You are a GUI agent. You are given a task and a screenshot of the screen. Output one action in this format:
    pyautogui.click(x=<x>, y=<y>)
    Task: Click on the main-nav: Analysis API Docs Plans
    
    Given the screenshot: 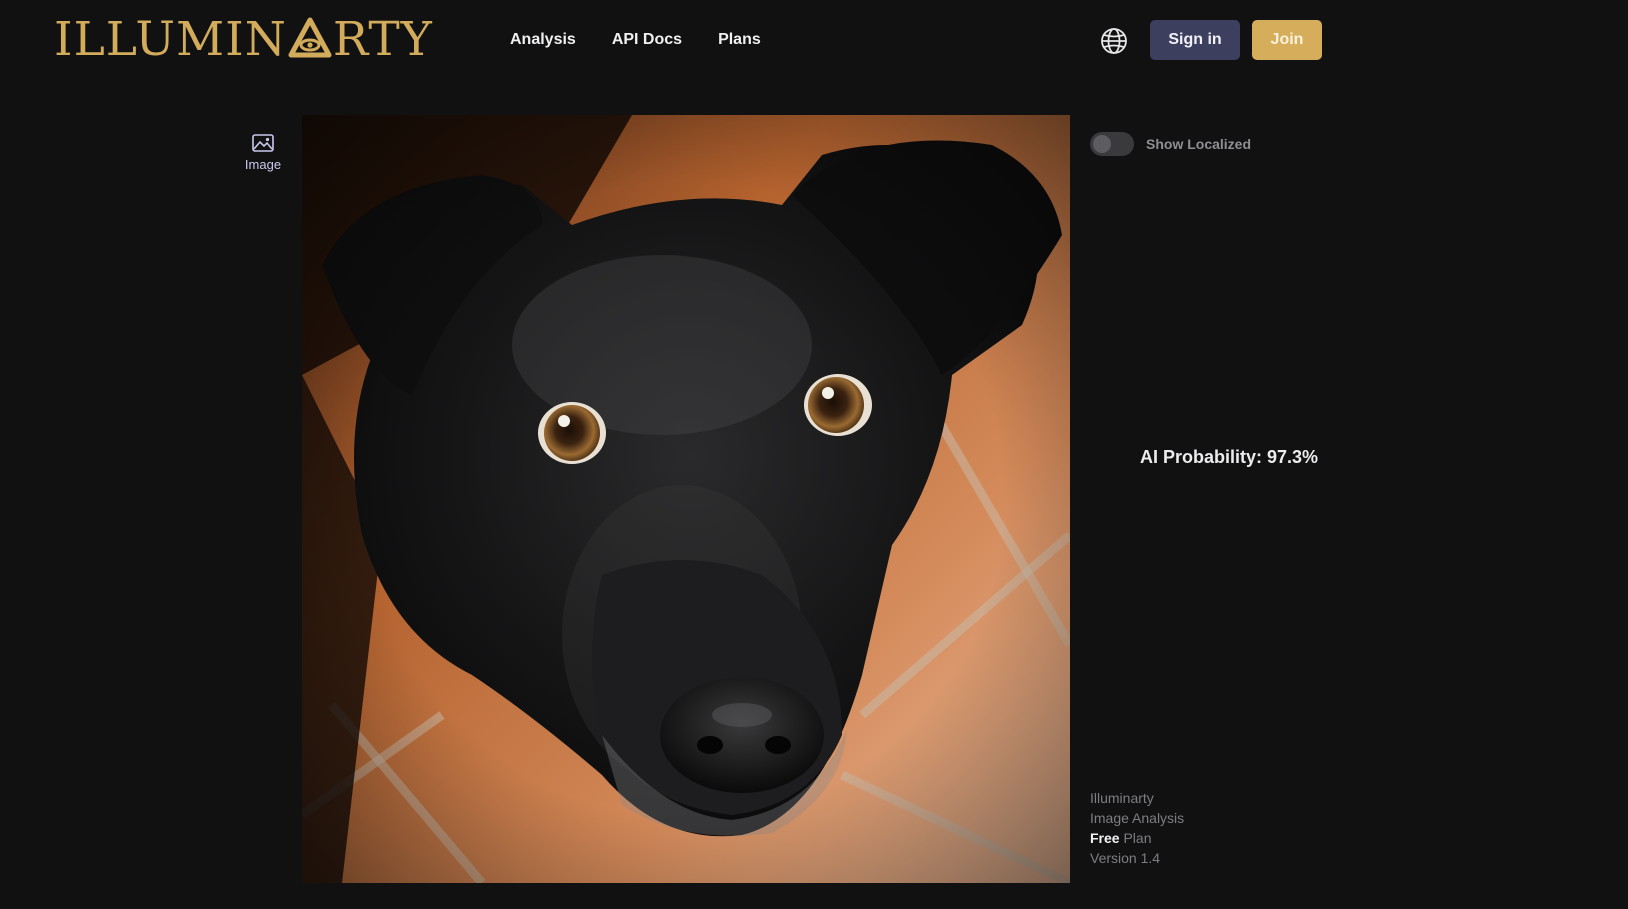 What is the action you would take?
    pyautogui.click(x=635, y=40)
    